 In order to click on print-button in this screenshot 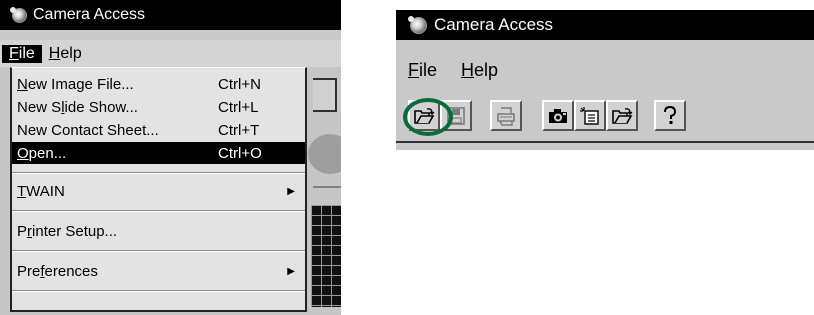, I will do `click(506, 115)`.